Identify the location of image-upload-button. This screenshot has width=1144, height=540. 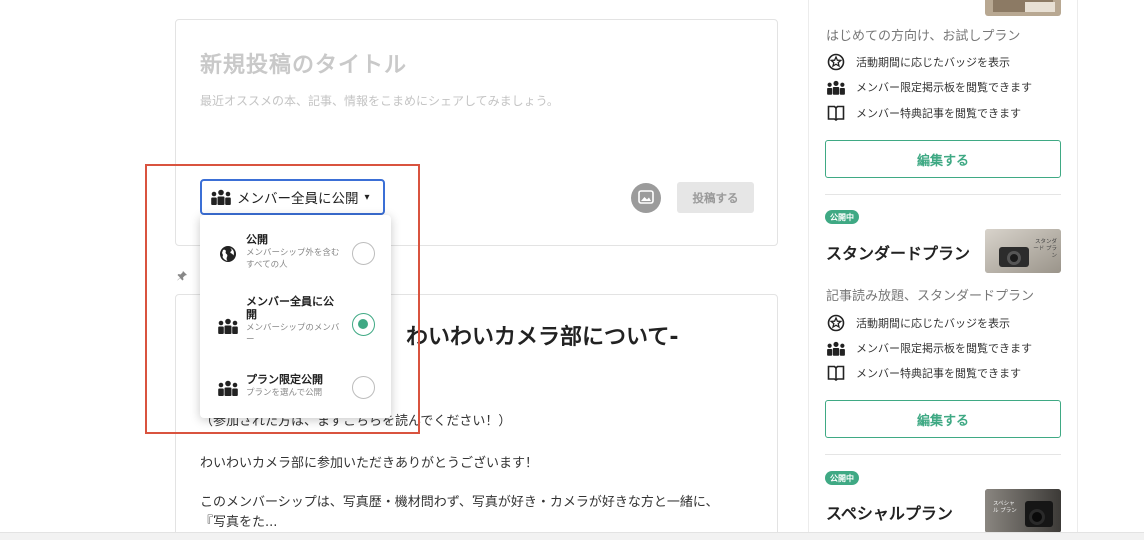
(646, 198).